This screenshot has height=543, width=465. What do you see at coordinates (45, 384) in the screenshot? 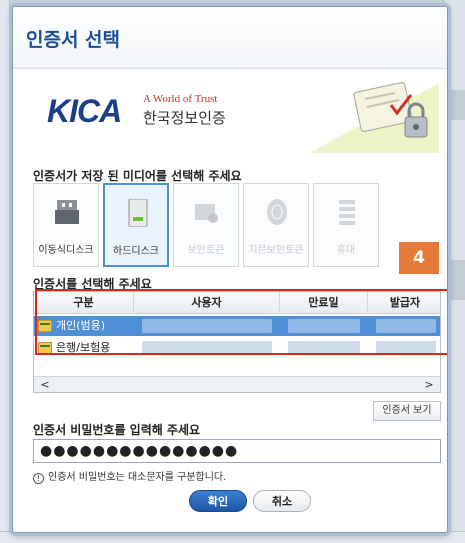
I see `scroll-left-button: <` at bounding box center [45, 384].